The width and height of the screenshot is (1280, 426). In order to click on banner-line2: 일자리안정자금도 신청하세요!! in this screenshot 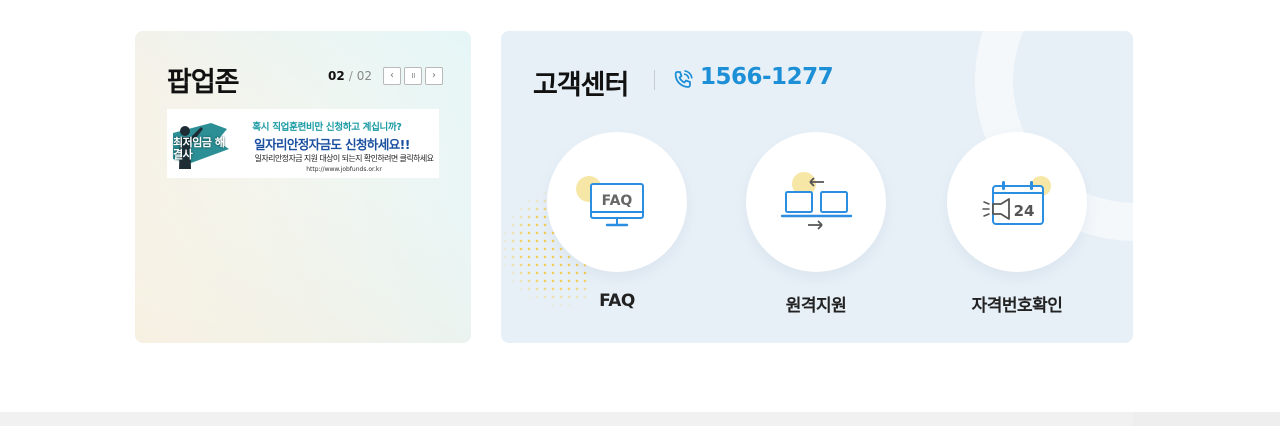, I will do `click(332, 144)`.